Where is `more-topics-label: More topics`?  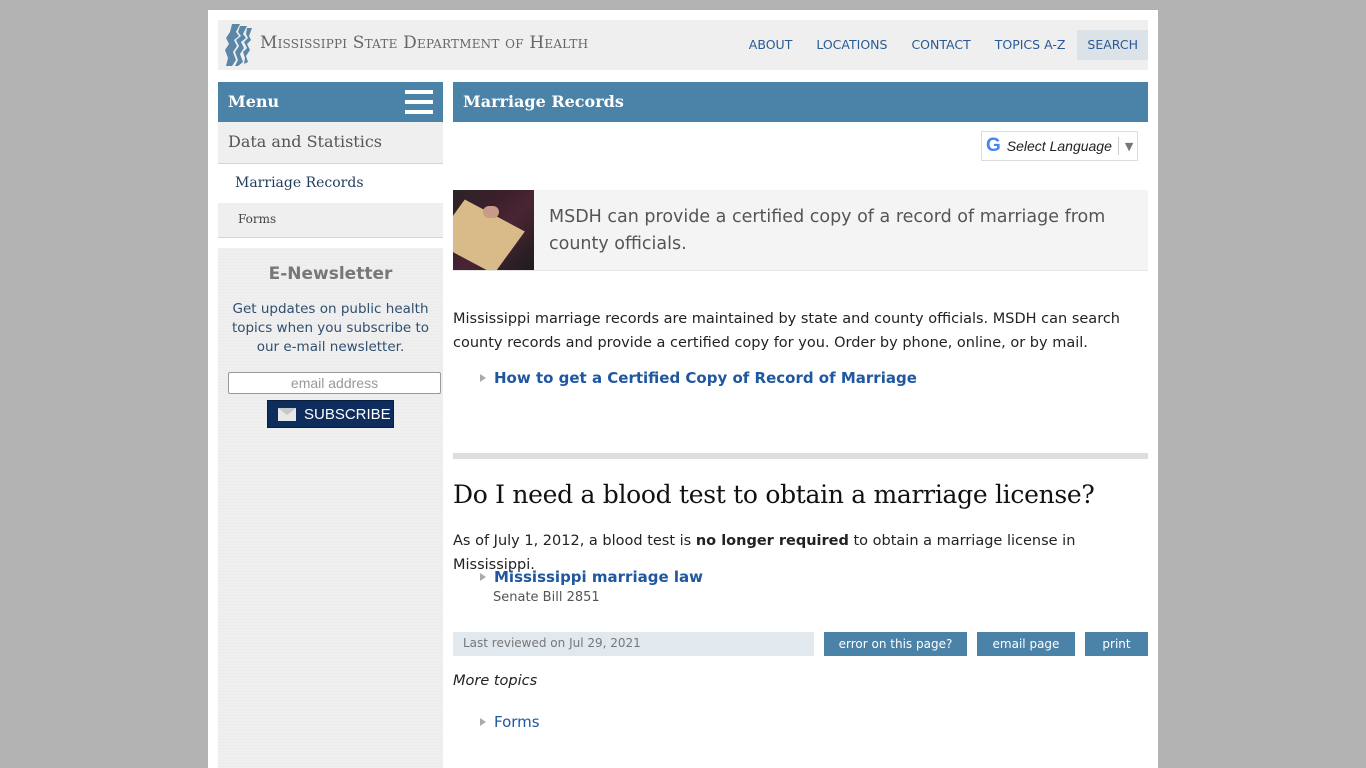 more-topics-label: More topics is located at coordinates (495, 681).